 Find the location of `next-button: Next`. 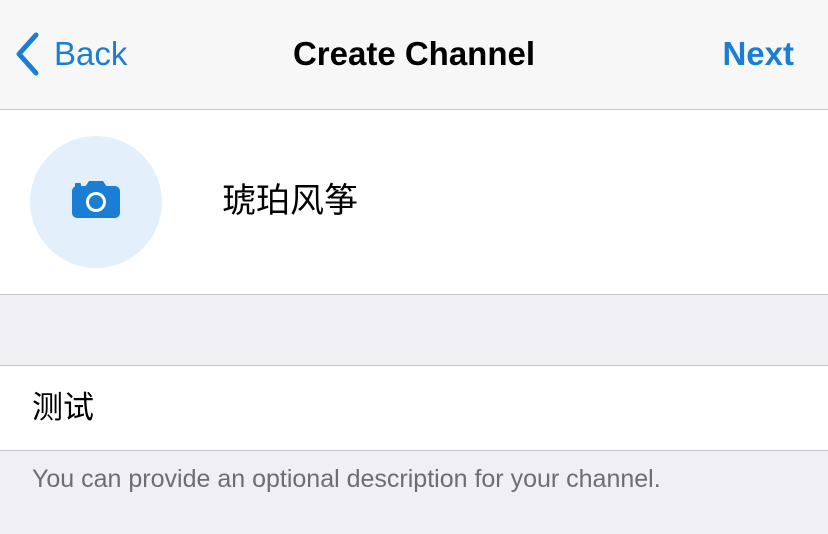

next-button: Next is located at coordinates (758, 54).